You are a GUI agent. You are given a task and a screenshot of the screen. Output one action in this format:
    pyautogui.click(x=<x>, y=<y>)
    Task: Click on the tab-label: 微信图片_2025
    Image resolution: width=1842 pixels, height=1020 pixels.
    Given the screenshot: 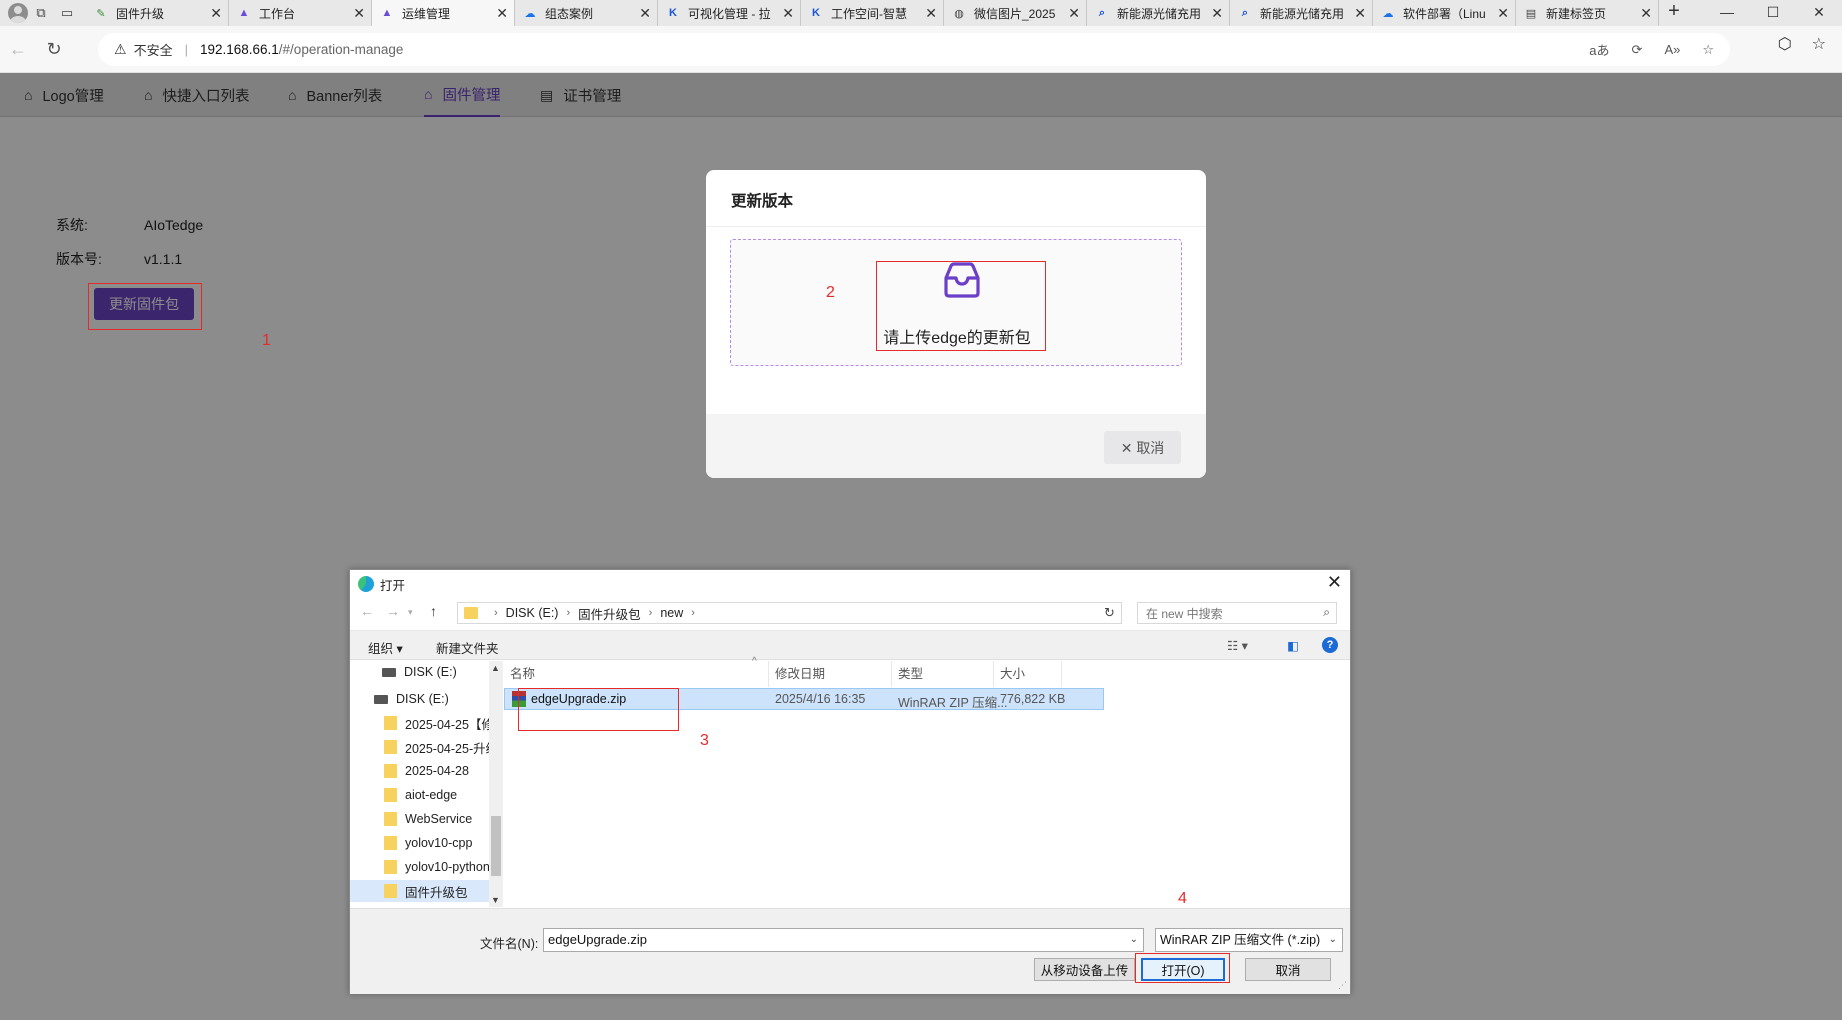 What is the action you would take?
    pyautogui.click(x=1015, y=13)
    